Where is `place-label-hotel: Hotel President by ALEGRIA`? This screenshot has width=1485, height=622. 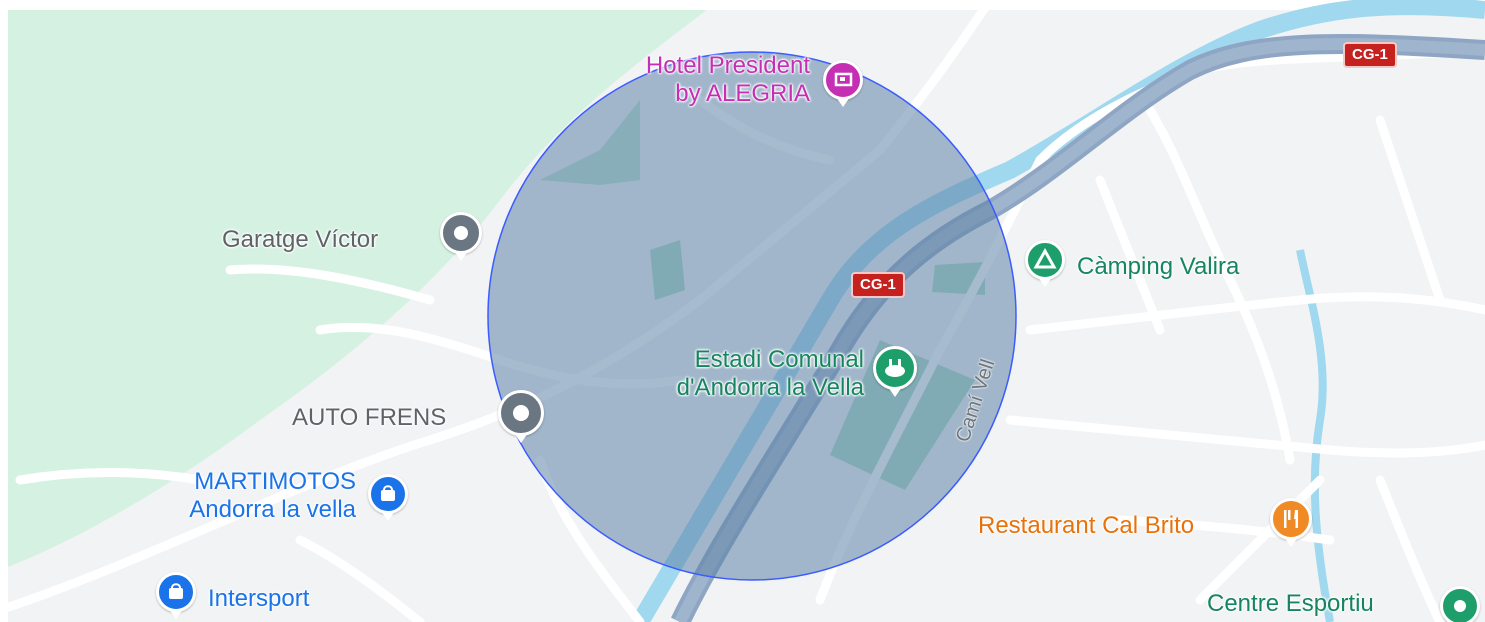 place-label-hotel: Hotel President by ALEGRIA is located at coordinates (685, 80).